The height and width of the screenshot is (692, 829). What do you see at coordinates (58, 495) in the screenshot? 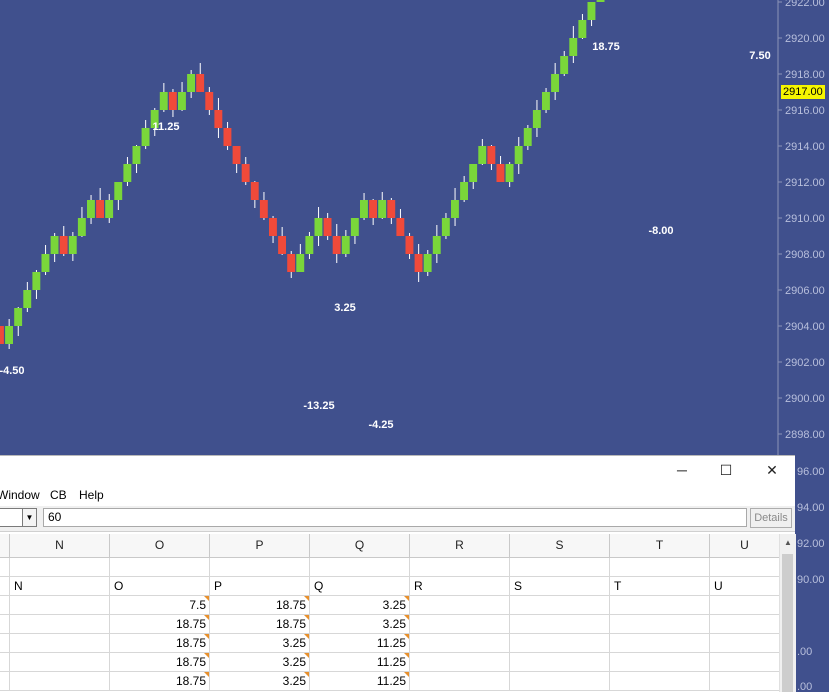
I see `menu-cb: CB` at bounding box center [58, 495].